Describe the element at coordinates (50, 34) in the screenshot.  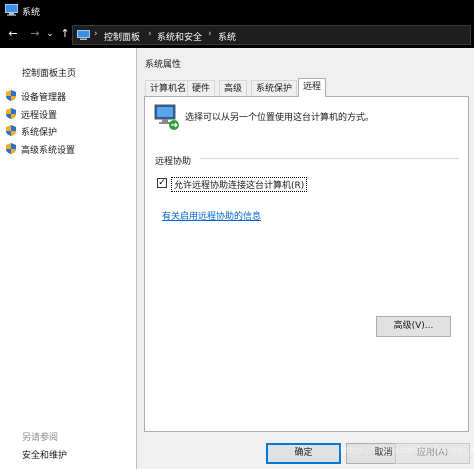
I see `recent-locations-chevron-icon: ⌄` at that location.